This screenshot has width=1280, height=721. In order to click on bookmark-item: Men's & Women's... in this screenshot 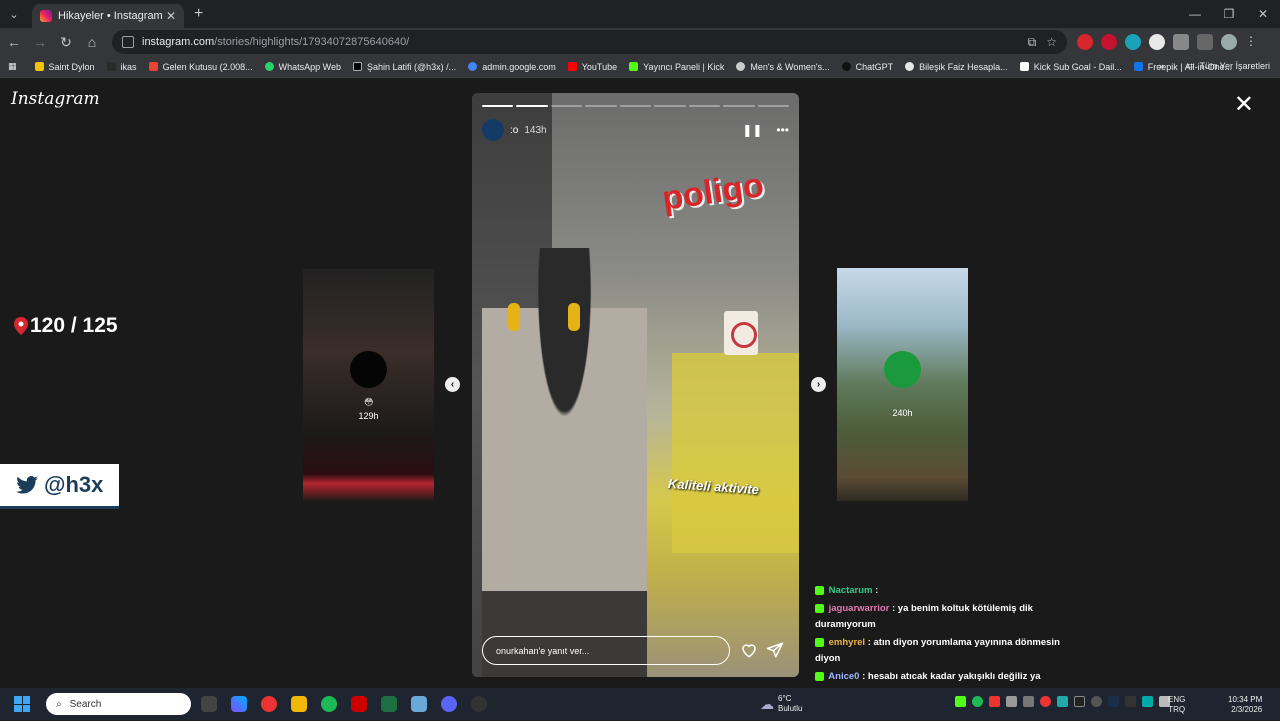, I will do `click(783, 67)`.